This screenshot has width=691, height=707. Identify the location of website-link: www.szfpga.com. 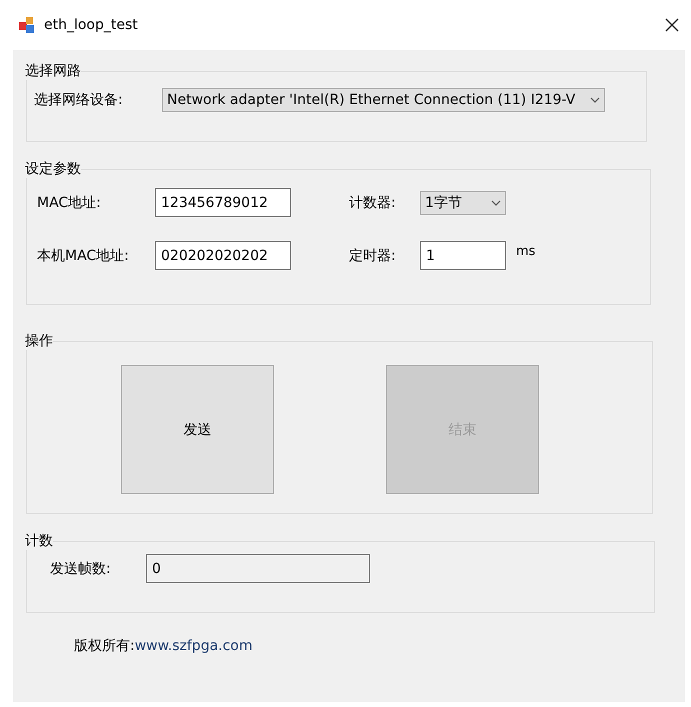
(193, 646).